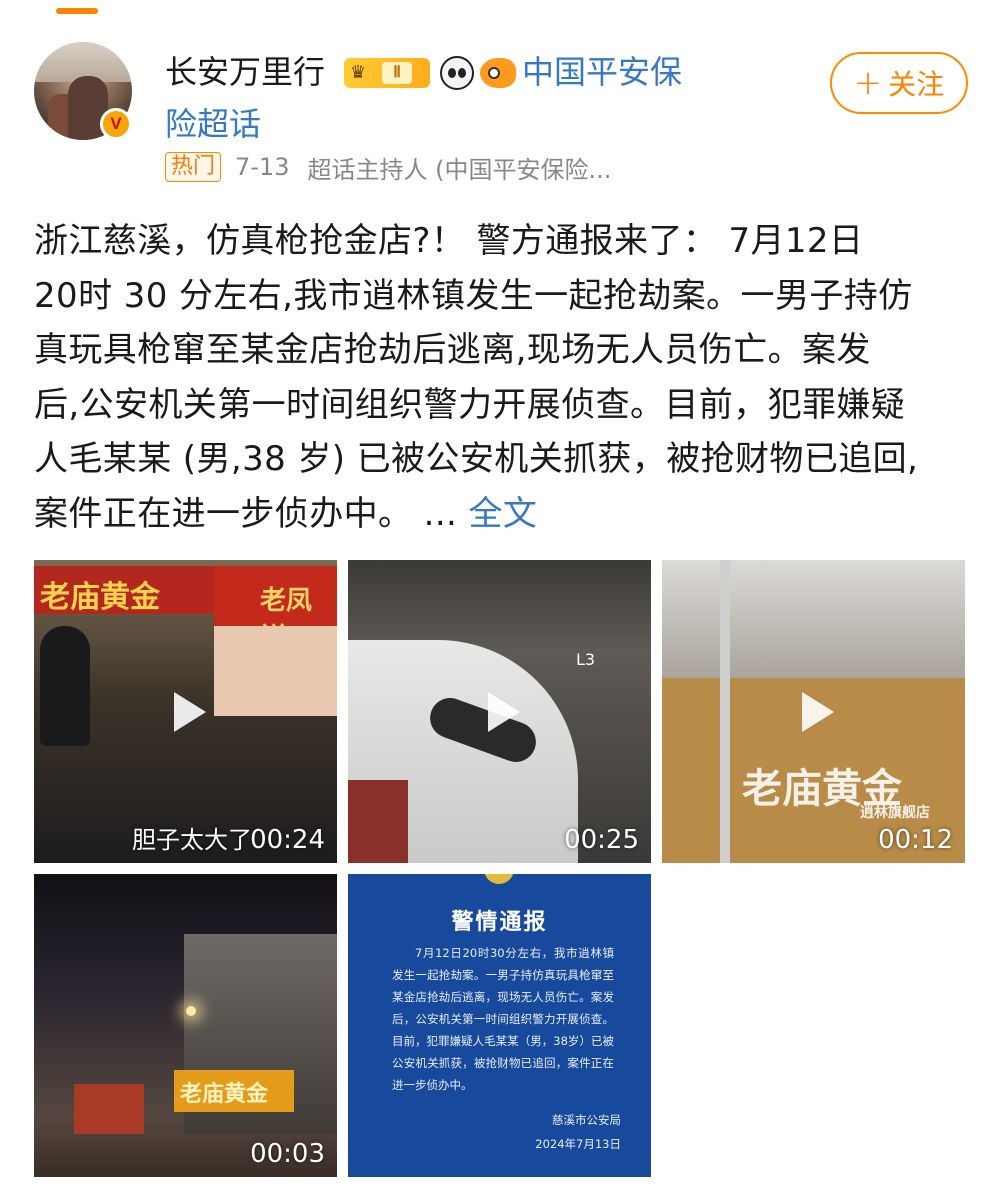 The width and height of the screenshot is (1002, 1200). I want to click on member-level-badge: ♛ Ⅱ, so click(387, 73).